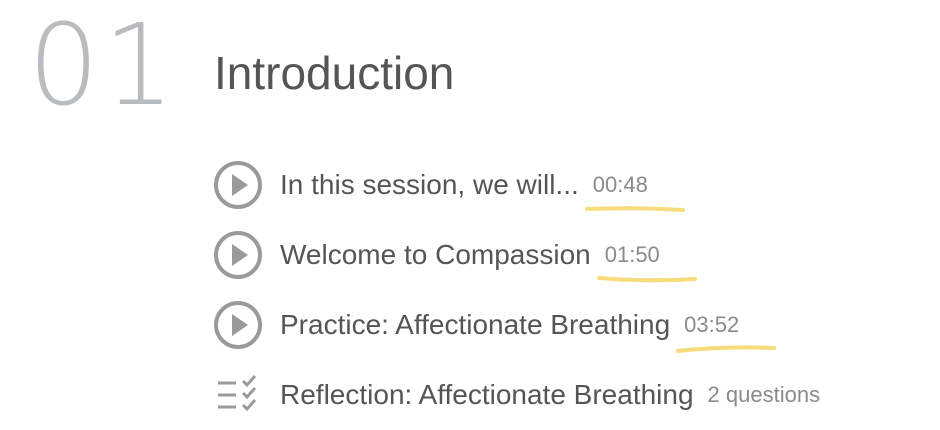 Image resolution: width=940 pixels, height=430 pixels. Describe the element at coordinates (634, 192) in the screenshot. I see `lesson-duration: 00:48` at that location.